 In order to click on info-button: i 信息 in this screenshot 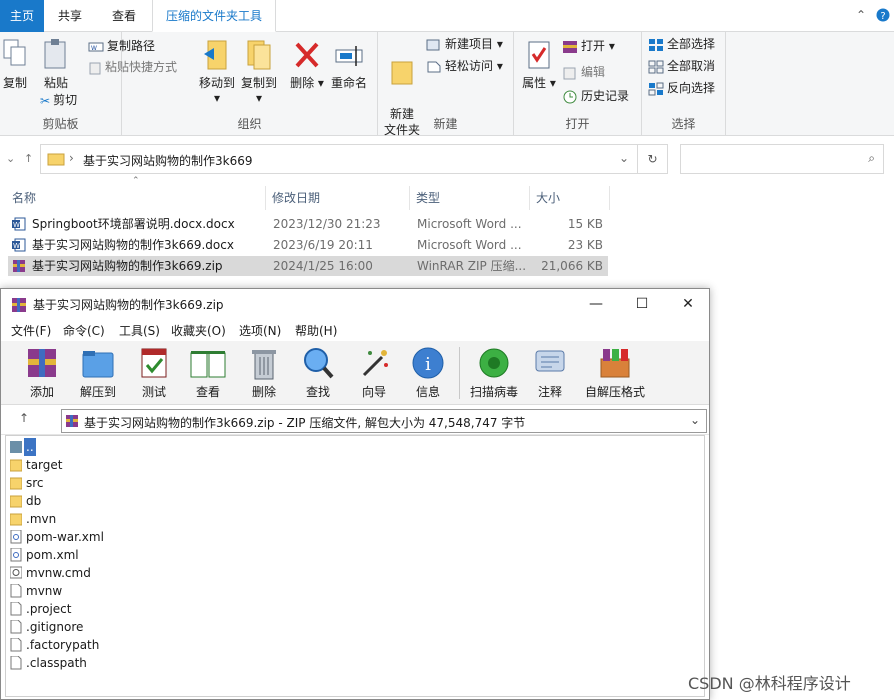, I will do `click(428, 372)`.